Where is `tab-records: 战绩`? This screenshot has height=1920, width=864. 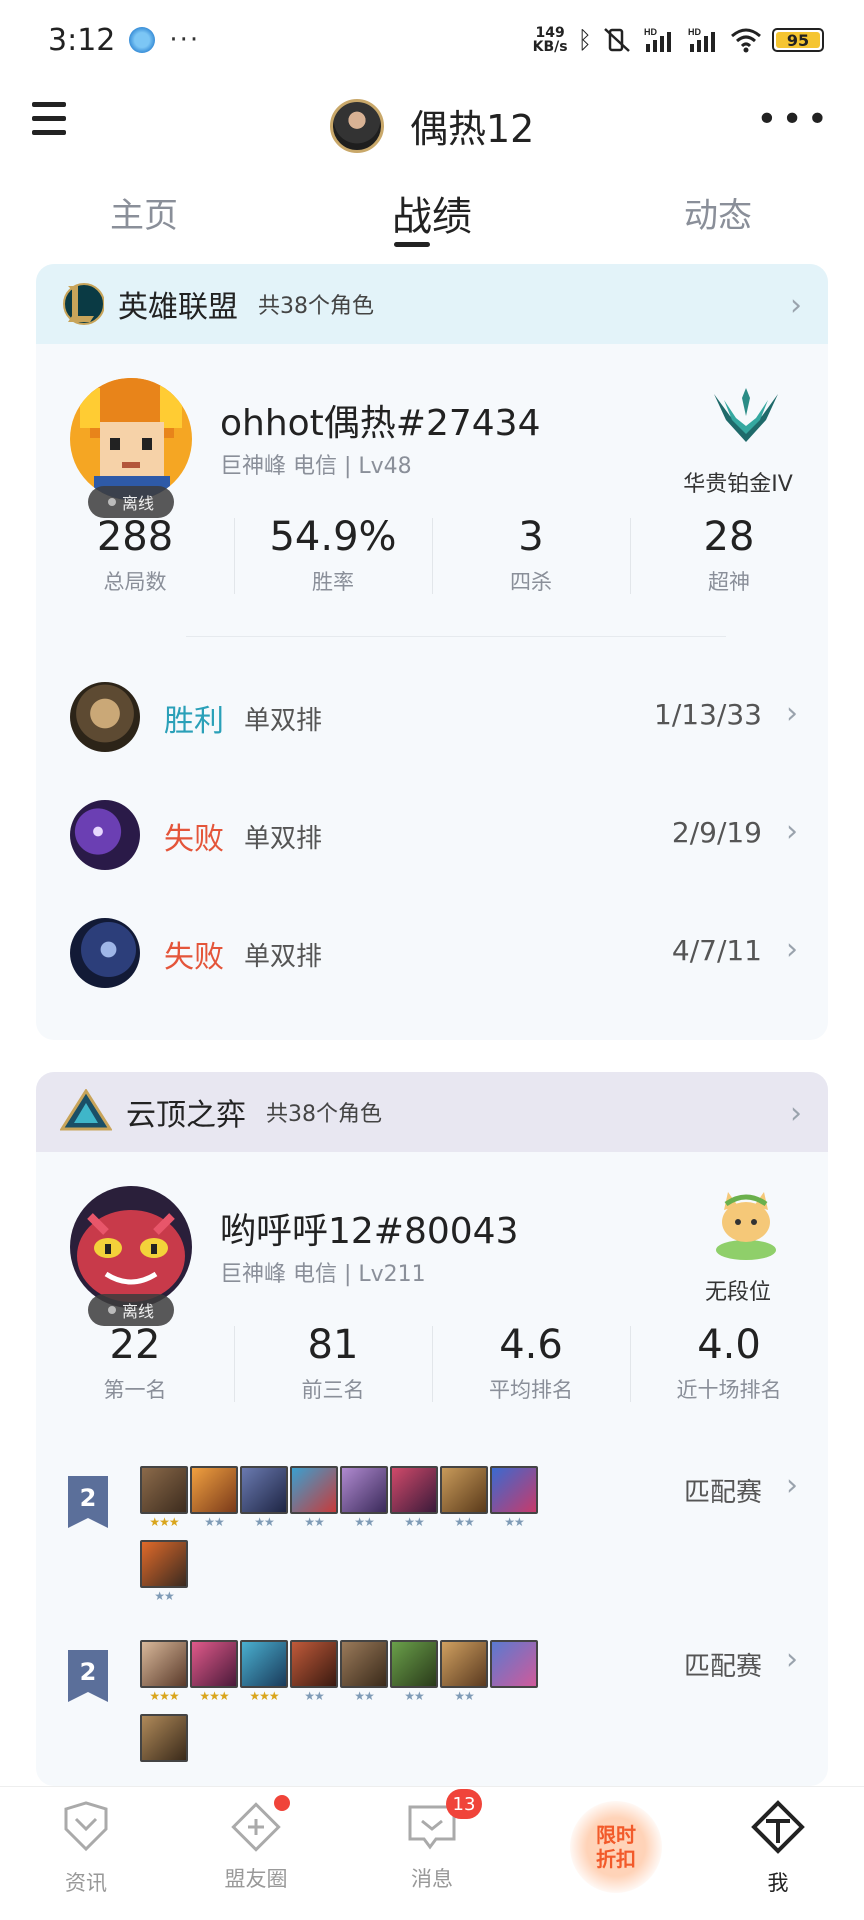
tab-records: 战绩 is located at coordinates (432, 213).